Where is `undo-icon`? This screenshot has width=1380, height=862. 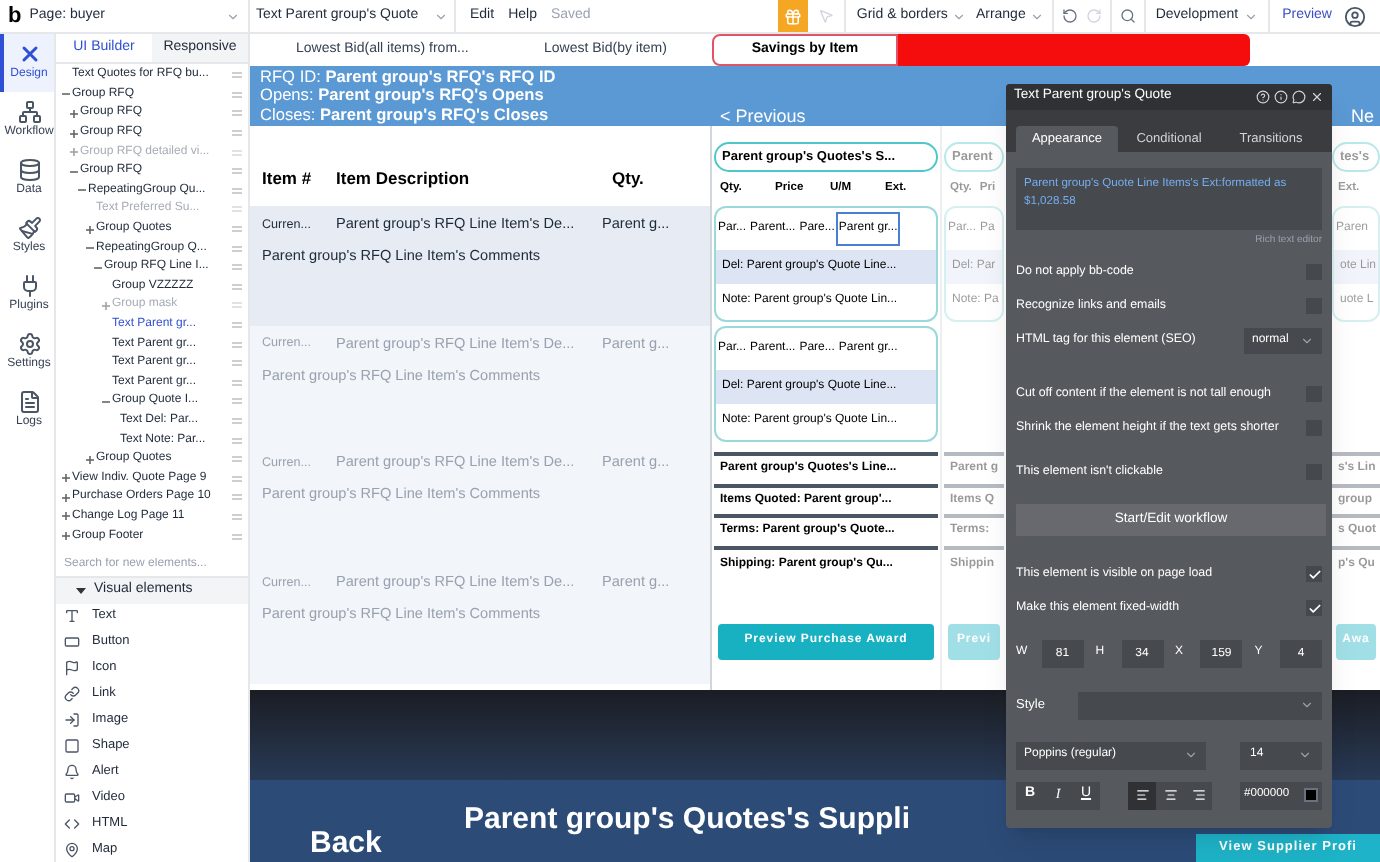 undo-icon is located at coordinates (1069, 16).